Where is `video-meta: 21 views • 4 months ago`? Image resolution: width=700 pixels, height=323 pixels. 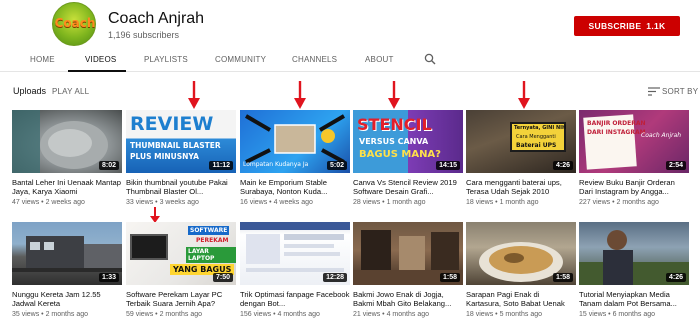
video-meta: 21 views • 4 months ago is located at coordinates (391, 315).